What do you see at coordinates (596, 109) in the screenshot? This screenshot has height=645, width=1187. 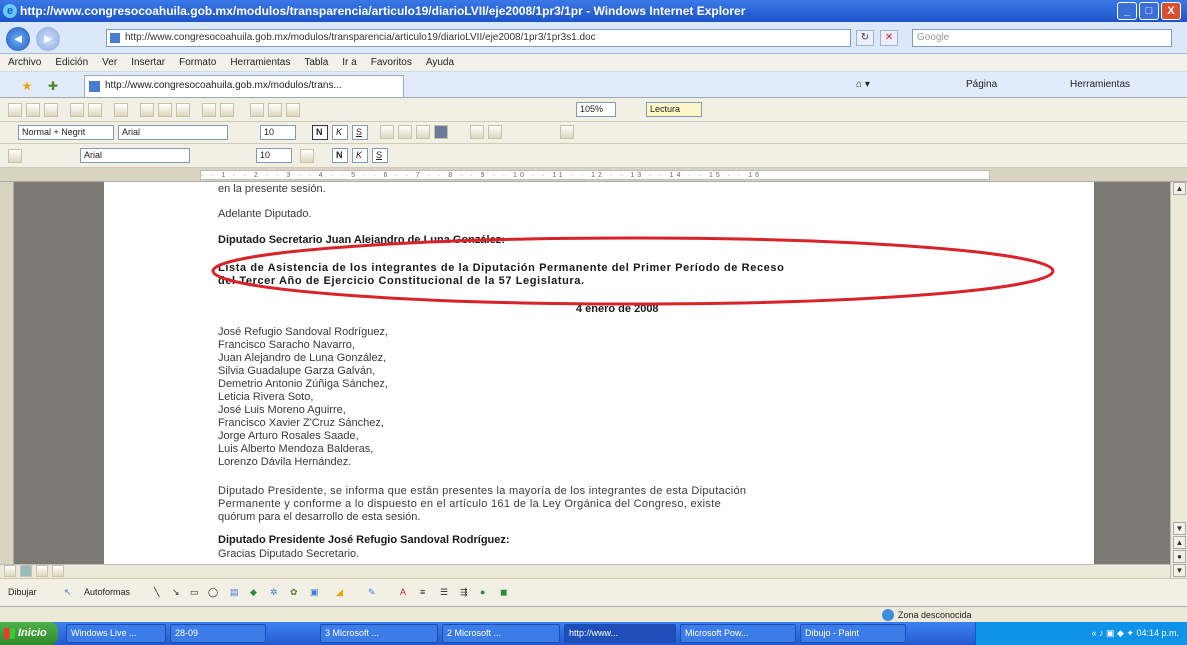 I see `zoom-select: 105%` at bounding box center [596, 109].